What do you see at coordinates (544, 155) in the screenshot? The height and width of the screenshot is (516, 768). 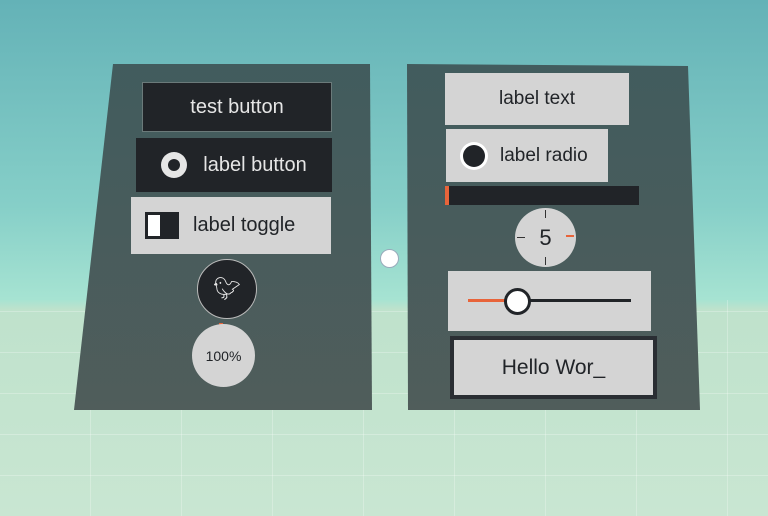 I see `label-radio-label: label radio` at bounding box center [544, 155].